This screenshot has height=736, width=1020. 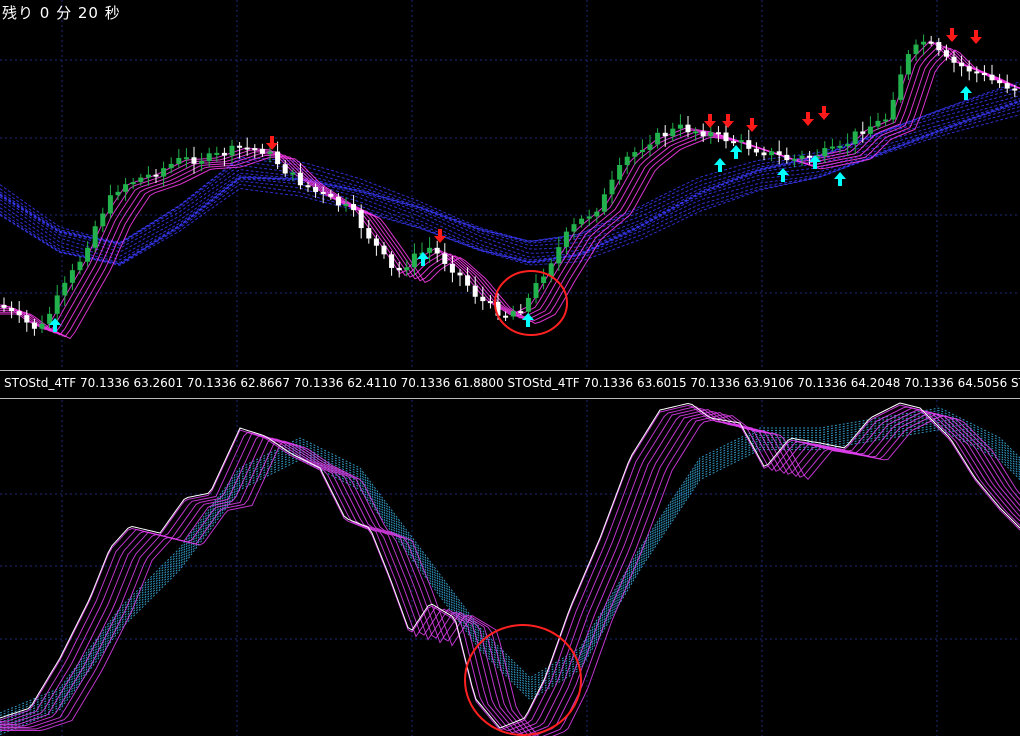 I want to click on pane-divider-top, so click(x=510, y=370).